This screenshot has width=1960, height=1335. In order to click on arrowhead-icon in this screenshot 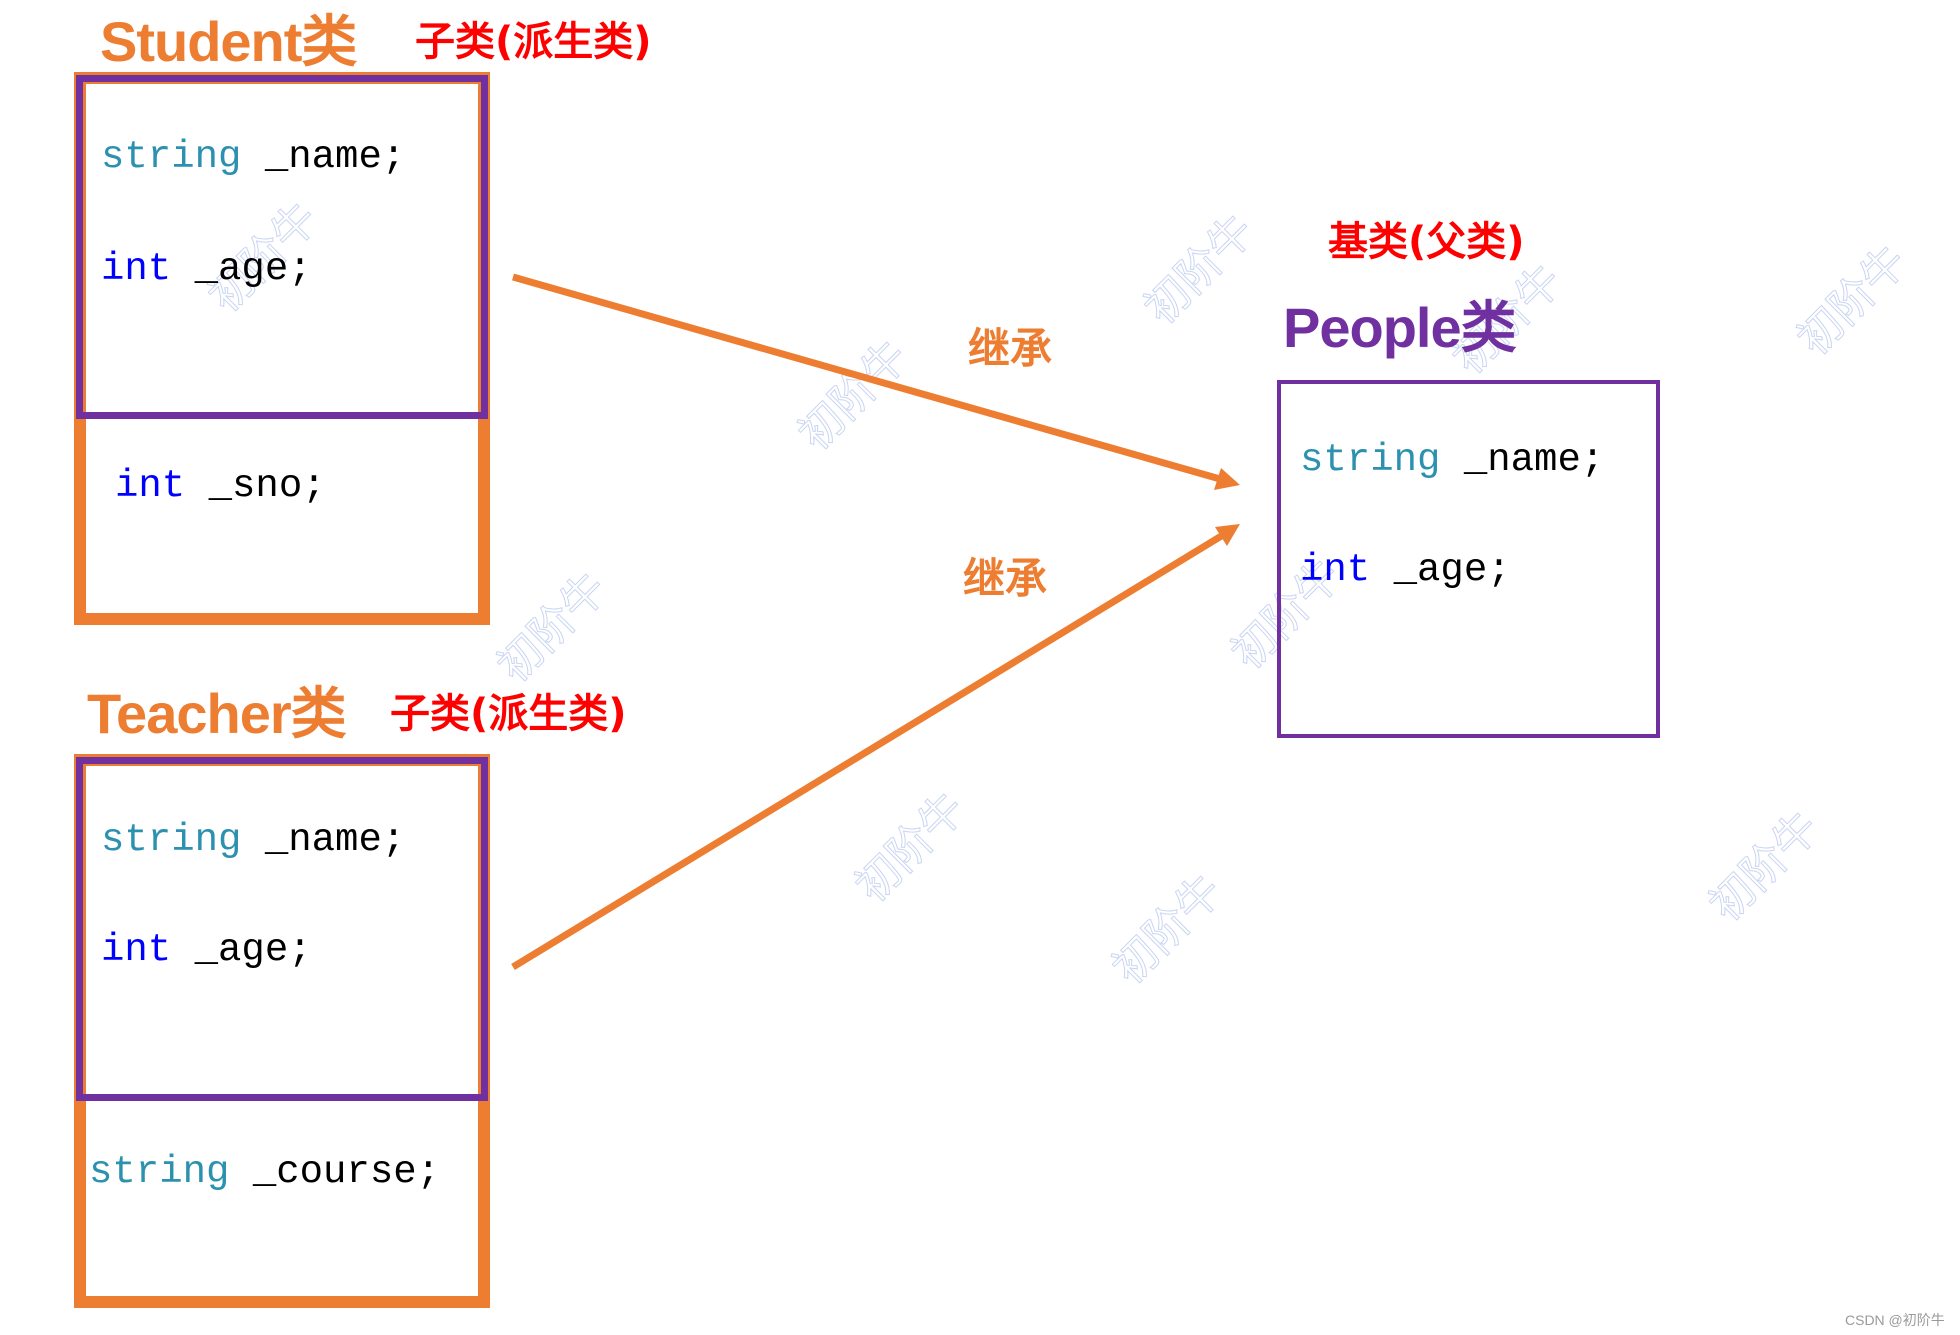, I will do `click(1227, 479)`.